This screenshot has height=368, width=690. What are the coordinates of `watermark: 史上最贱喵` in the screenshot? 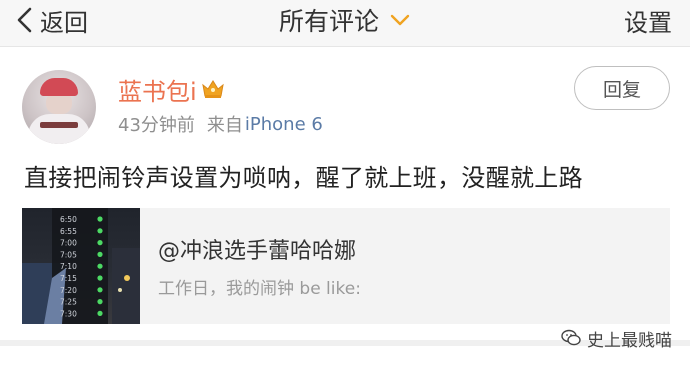 It's located at (616, 338).